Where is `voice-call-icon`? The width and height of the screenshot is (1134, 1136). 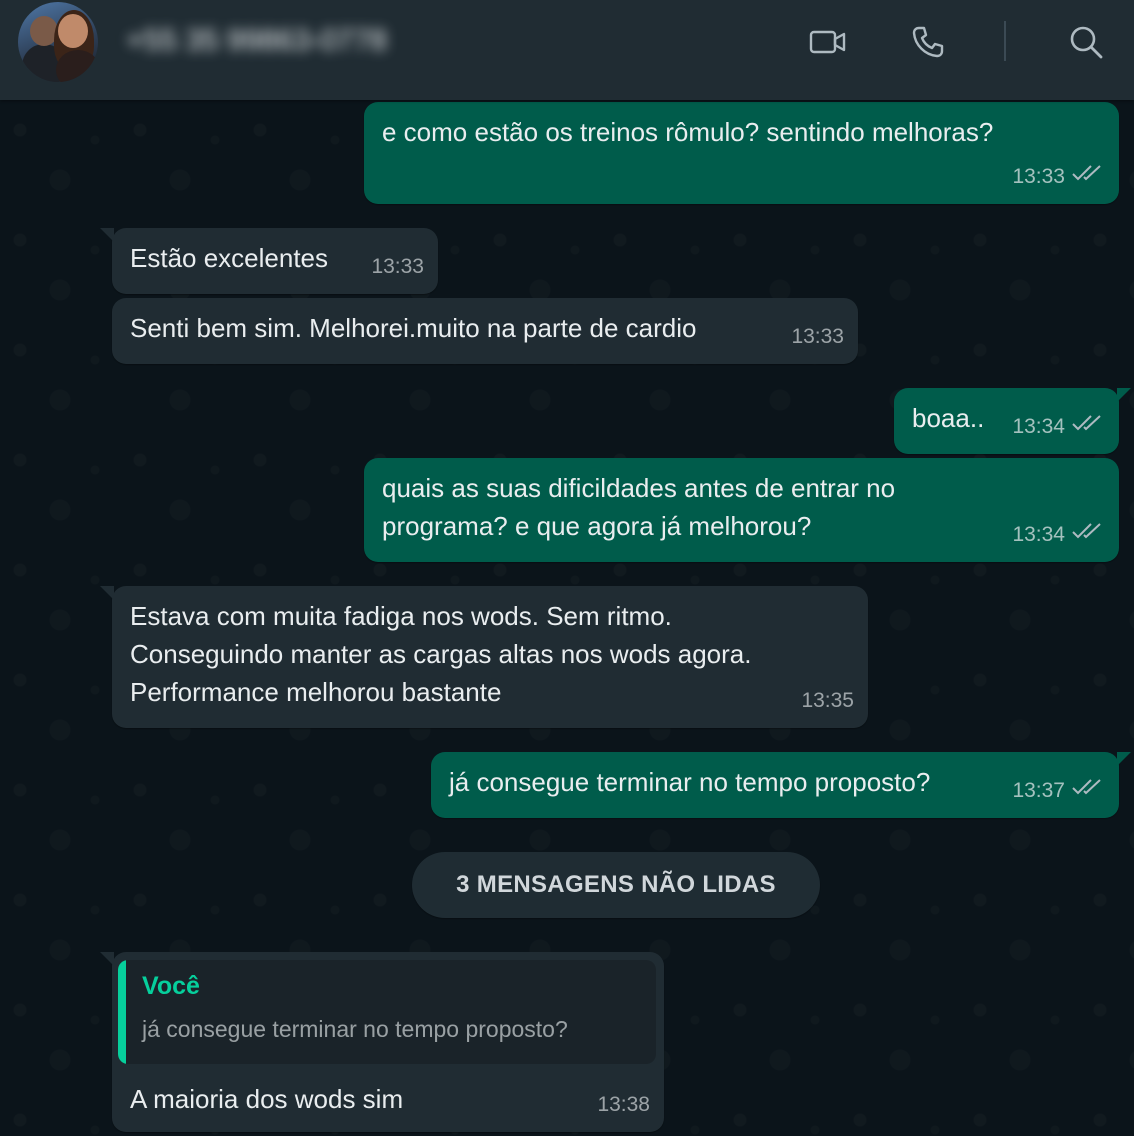 voice-call-icon is located at coordinates (928, 42).